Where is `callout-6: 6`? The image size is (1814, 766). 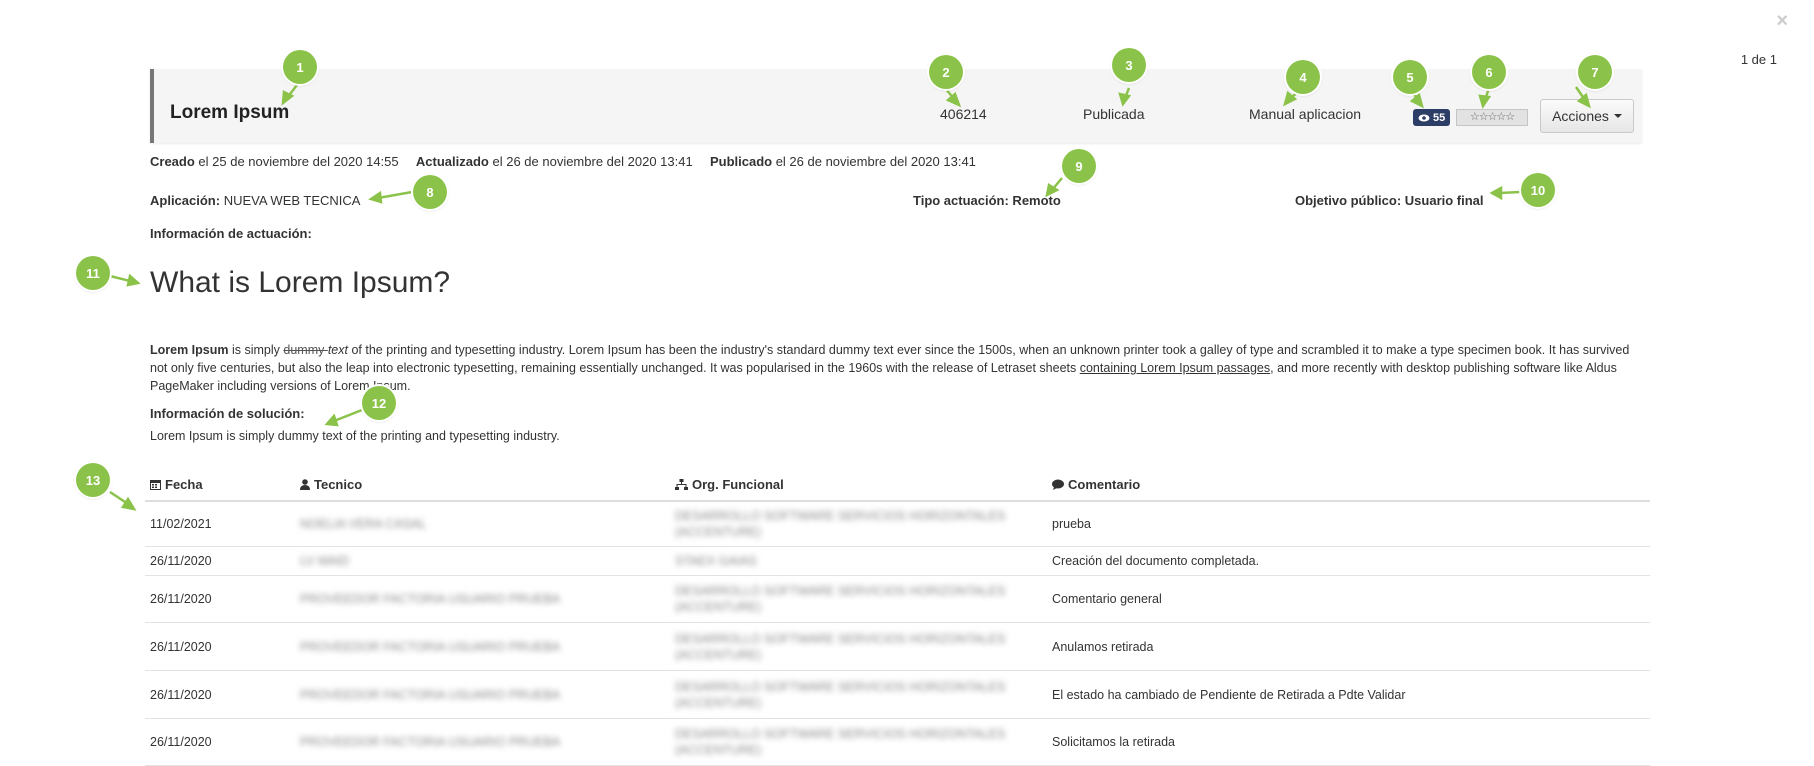
callout-6: 6 is located at coordinates (1489, 72).